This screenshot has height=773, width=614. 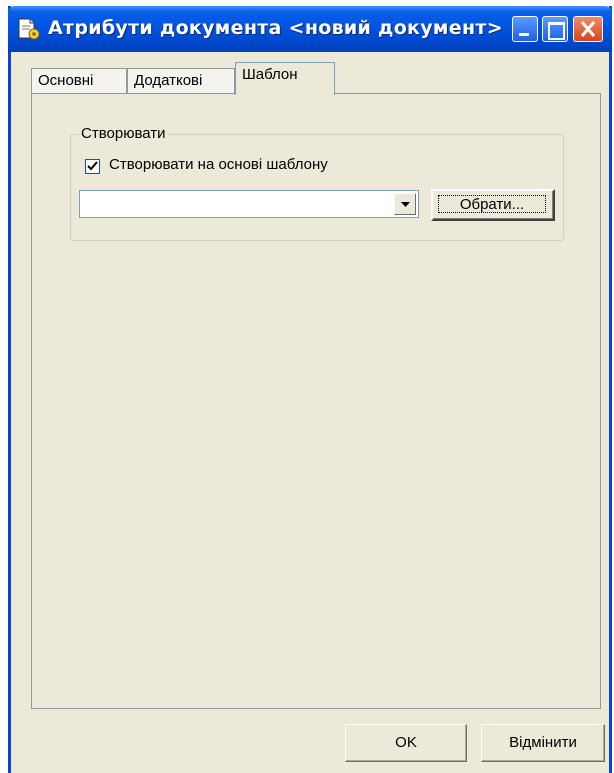 I want to click on cancel-button: Відмінити, so click(x=543, y=743).